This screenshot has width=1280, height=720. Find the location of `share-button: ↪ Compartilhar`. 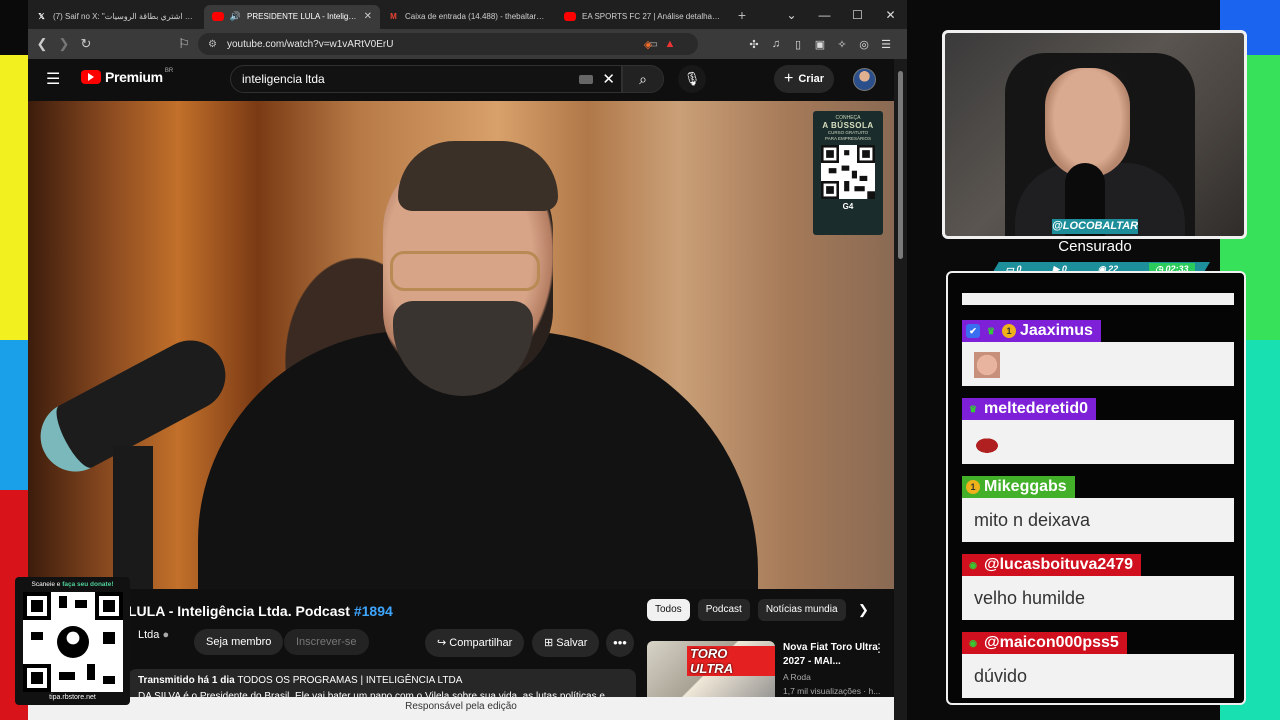

share-button: ↪ Compartilhar is located at coordinates (475, 643).